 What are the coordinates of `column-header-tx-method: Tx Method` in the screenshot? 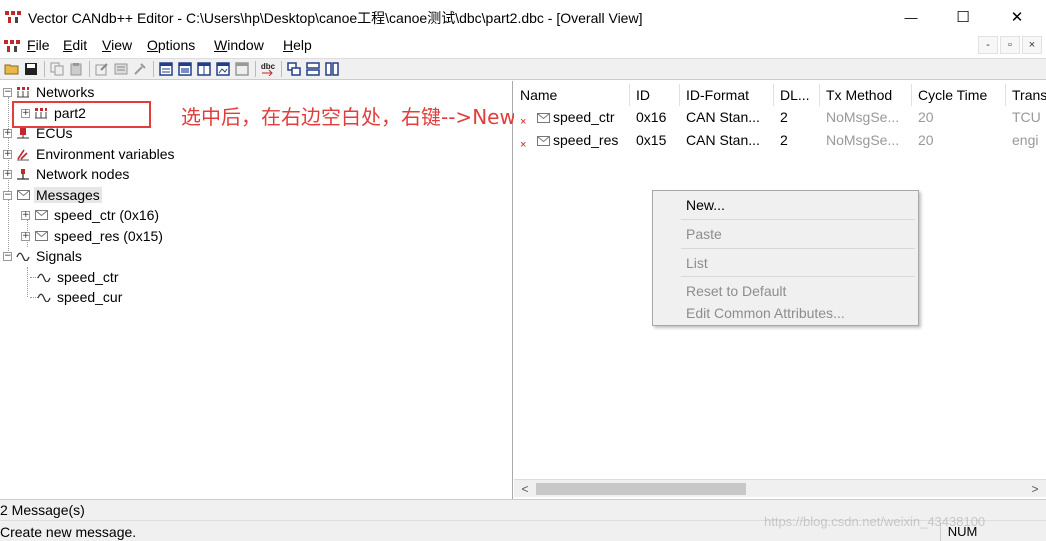 It's located at (866, 95).